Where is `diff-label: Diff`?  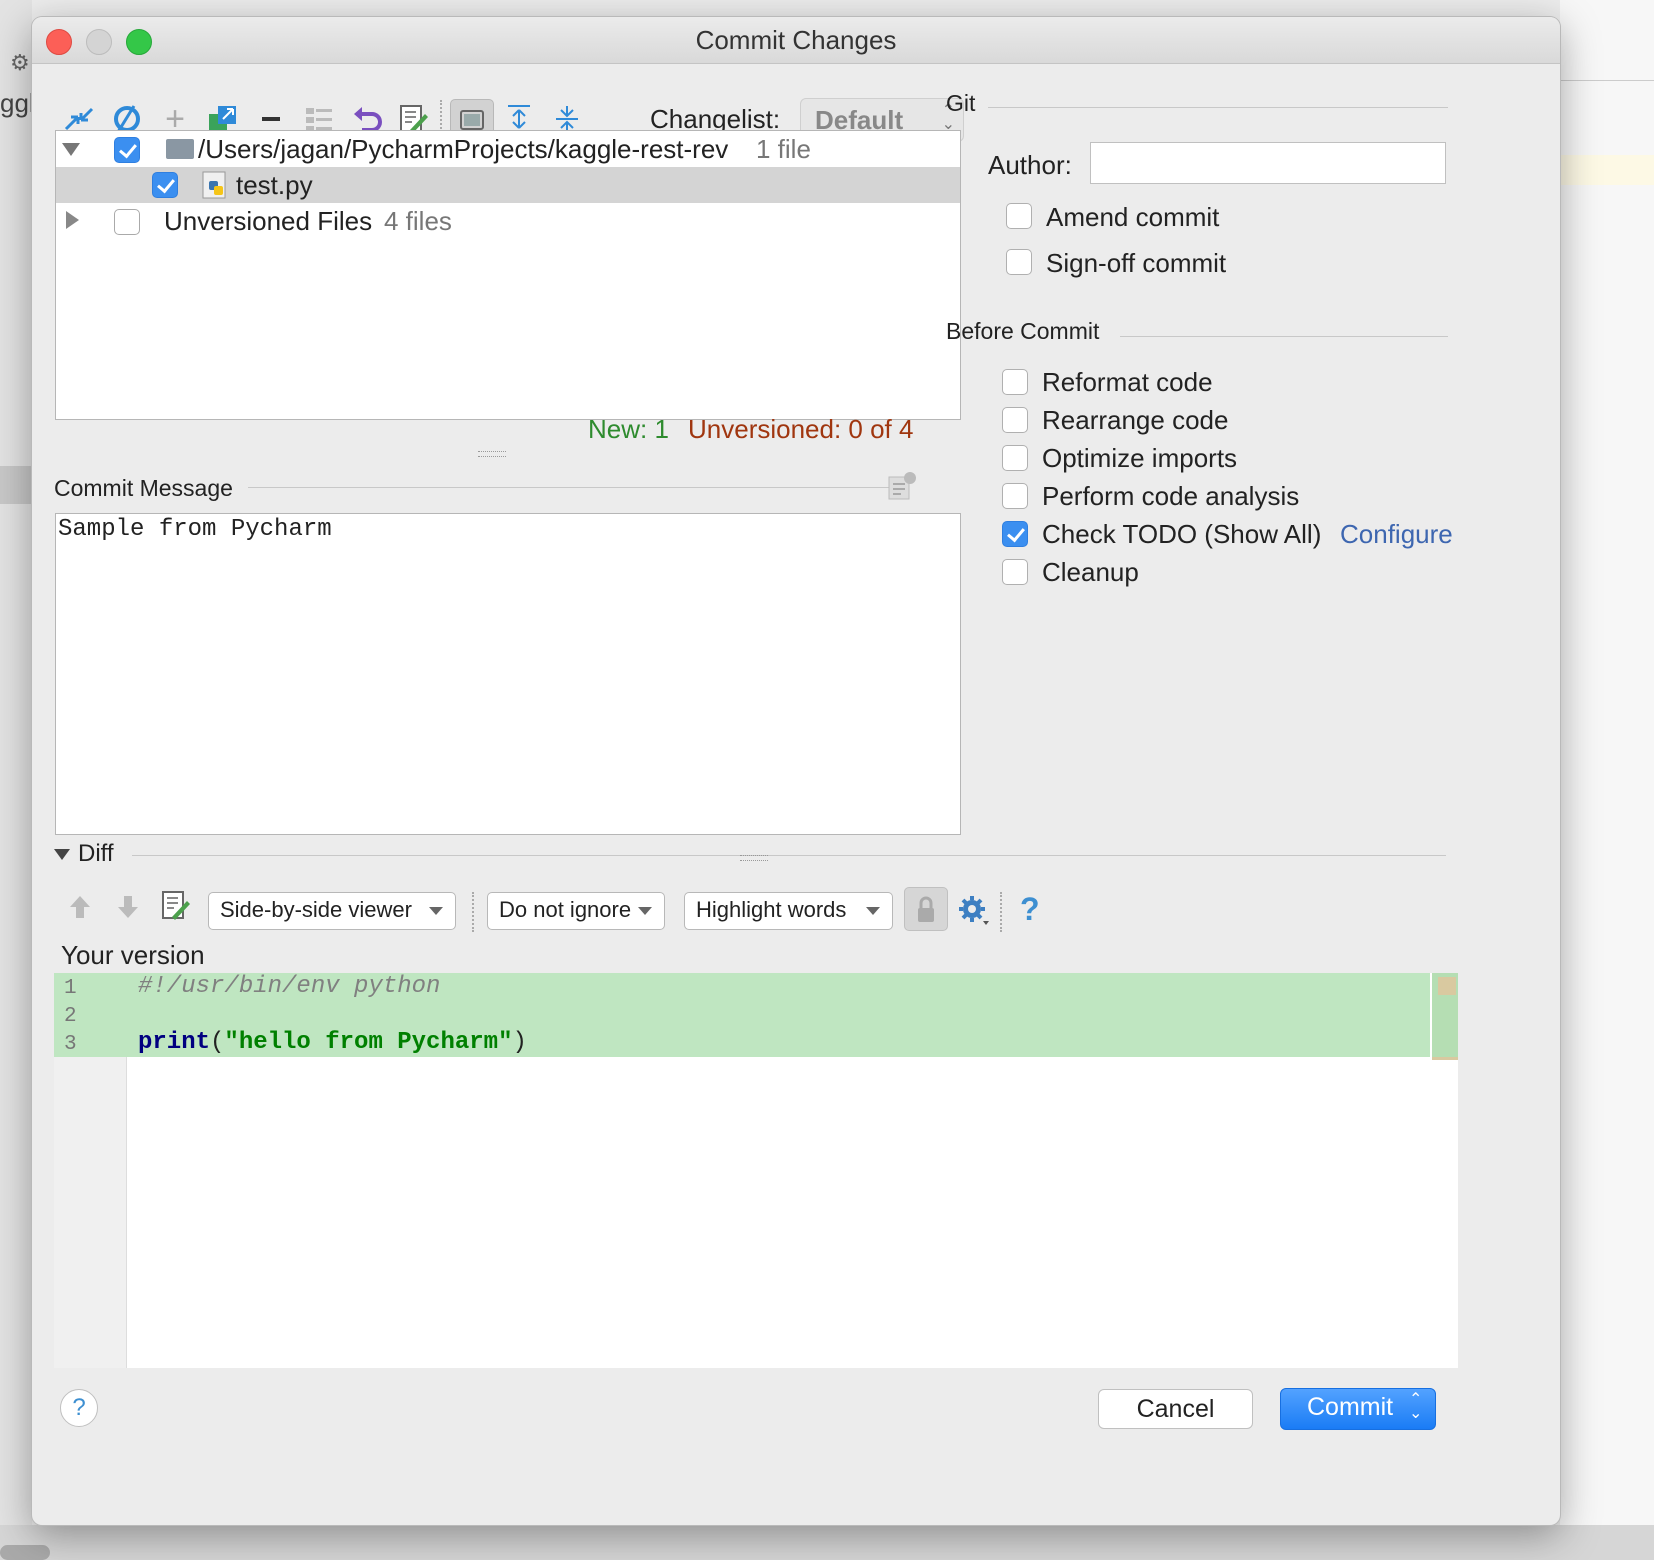 diff-label: Diff is located at coordinates (96, 853).